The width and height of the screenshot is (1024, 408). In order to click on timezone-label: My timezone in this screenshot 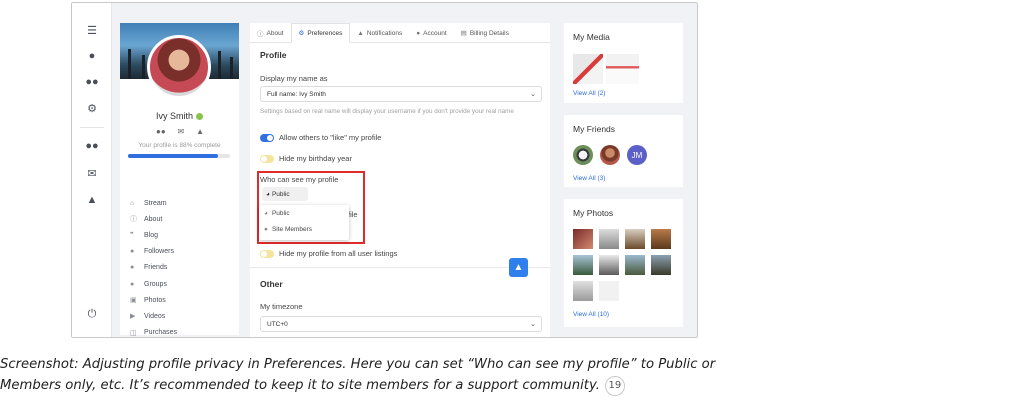, I will do `click(281, 306)`.